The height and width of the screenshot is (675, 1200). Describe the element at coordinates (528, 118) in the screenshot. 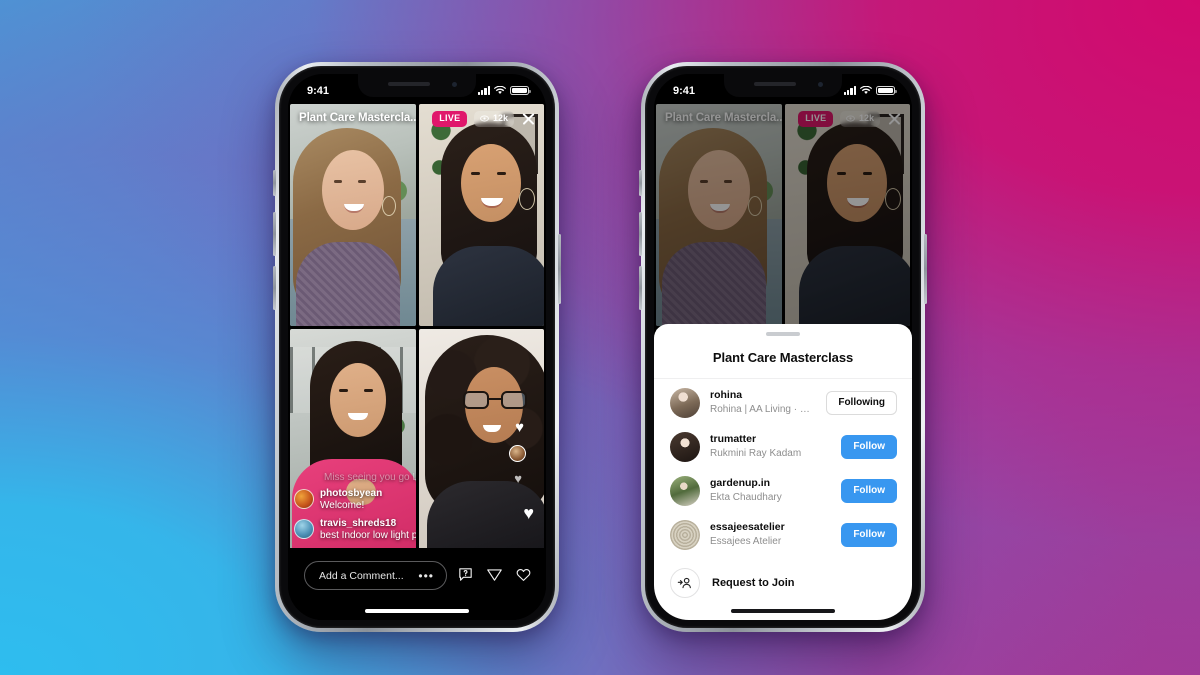

I see `close-icon` at that location.